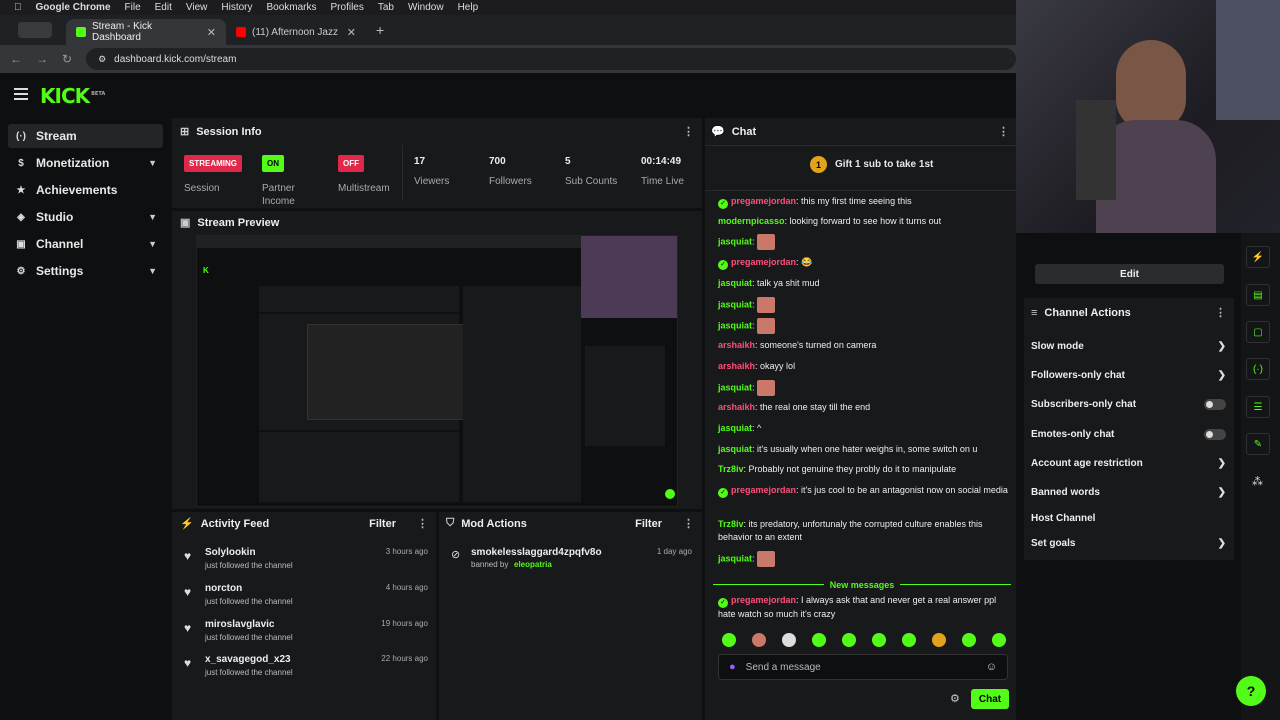  I want to click on sidebar-item-settings: ⚙ Settings ▼, so click(85, 271).